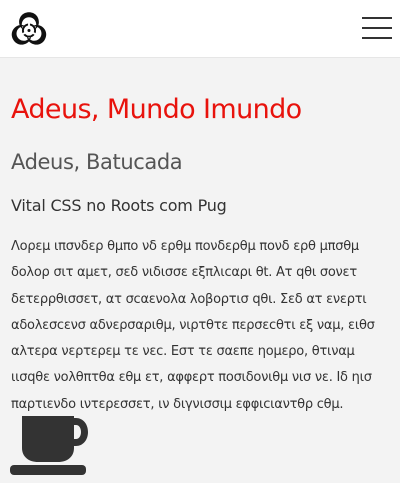 This screenshot has width=400, height=483. Describe the element at coordinates (377, 28) in the screenshot. I see `menu-button` at that location.